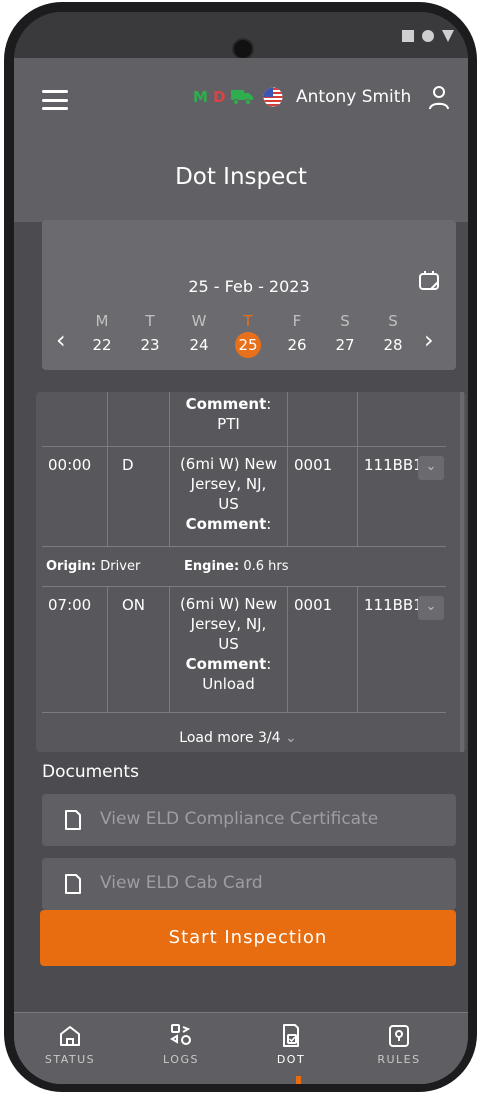  Describe the element at coordinates (298, 1080) in the screenshot. I see `active-tab-indicator` at that location.